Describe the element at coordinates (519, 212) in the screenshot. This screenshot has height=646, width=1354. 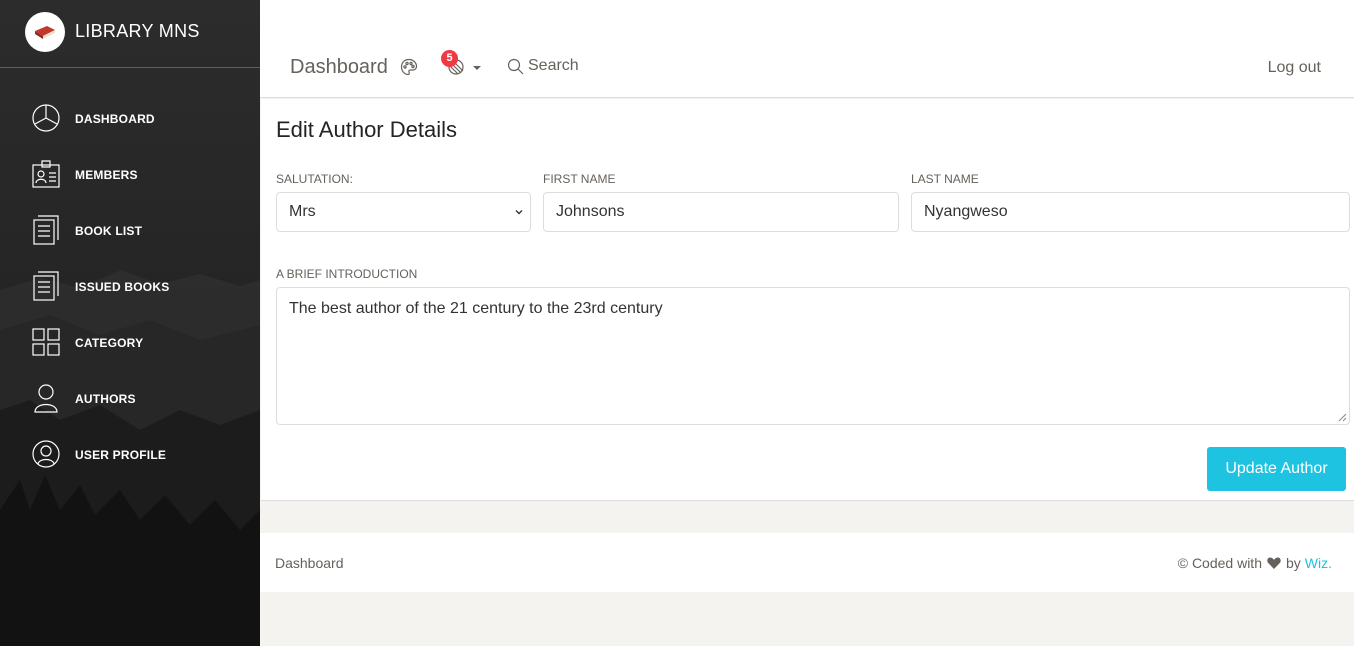
I see `chevron-down-icon` at that location.